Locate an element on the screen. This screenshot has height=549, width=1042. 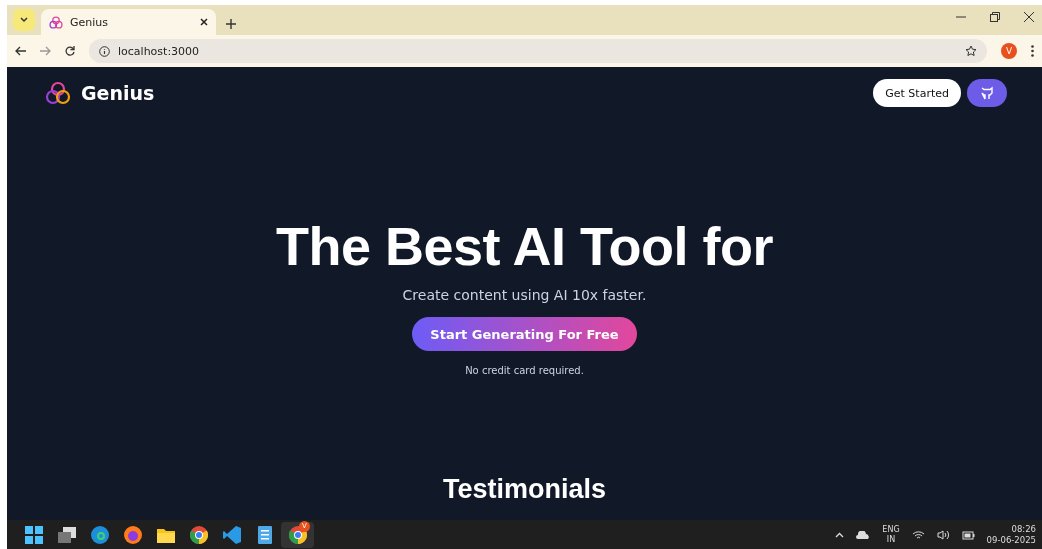
code-editor-icon is located at coordinates (231, 534).